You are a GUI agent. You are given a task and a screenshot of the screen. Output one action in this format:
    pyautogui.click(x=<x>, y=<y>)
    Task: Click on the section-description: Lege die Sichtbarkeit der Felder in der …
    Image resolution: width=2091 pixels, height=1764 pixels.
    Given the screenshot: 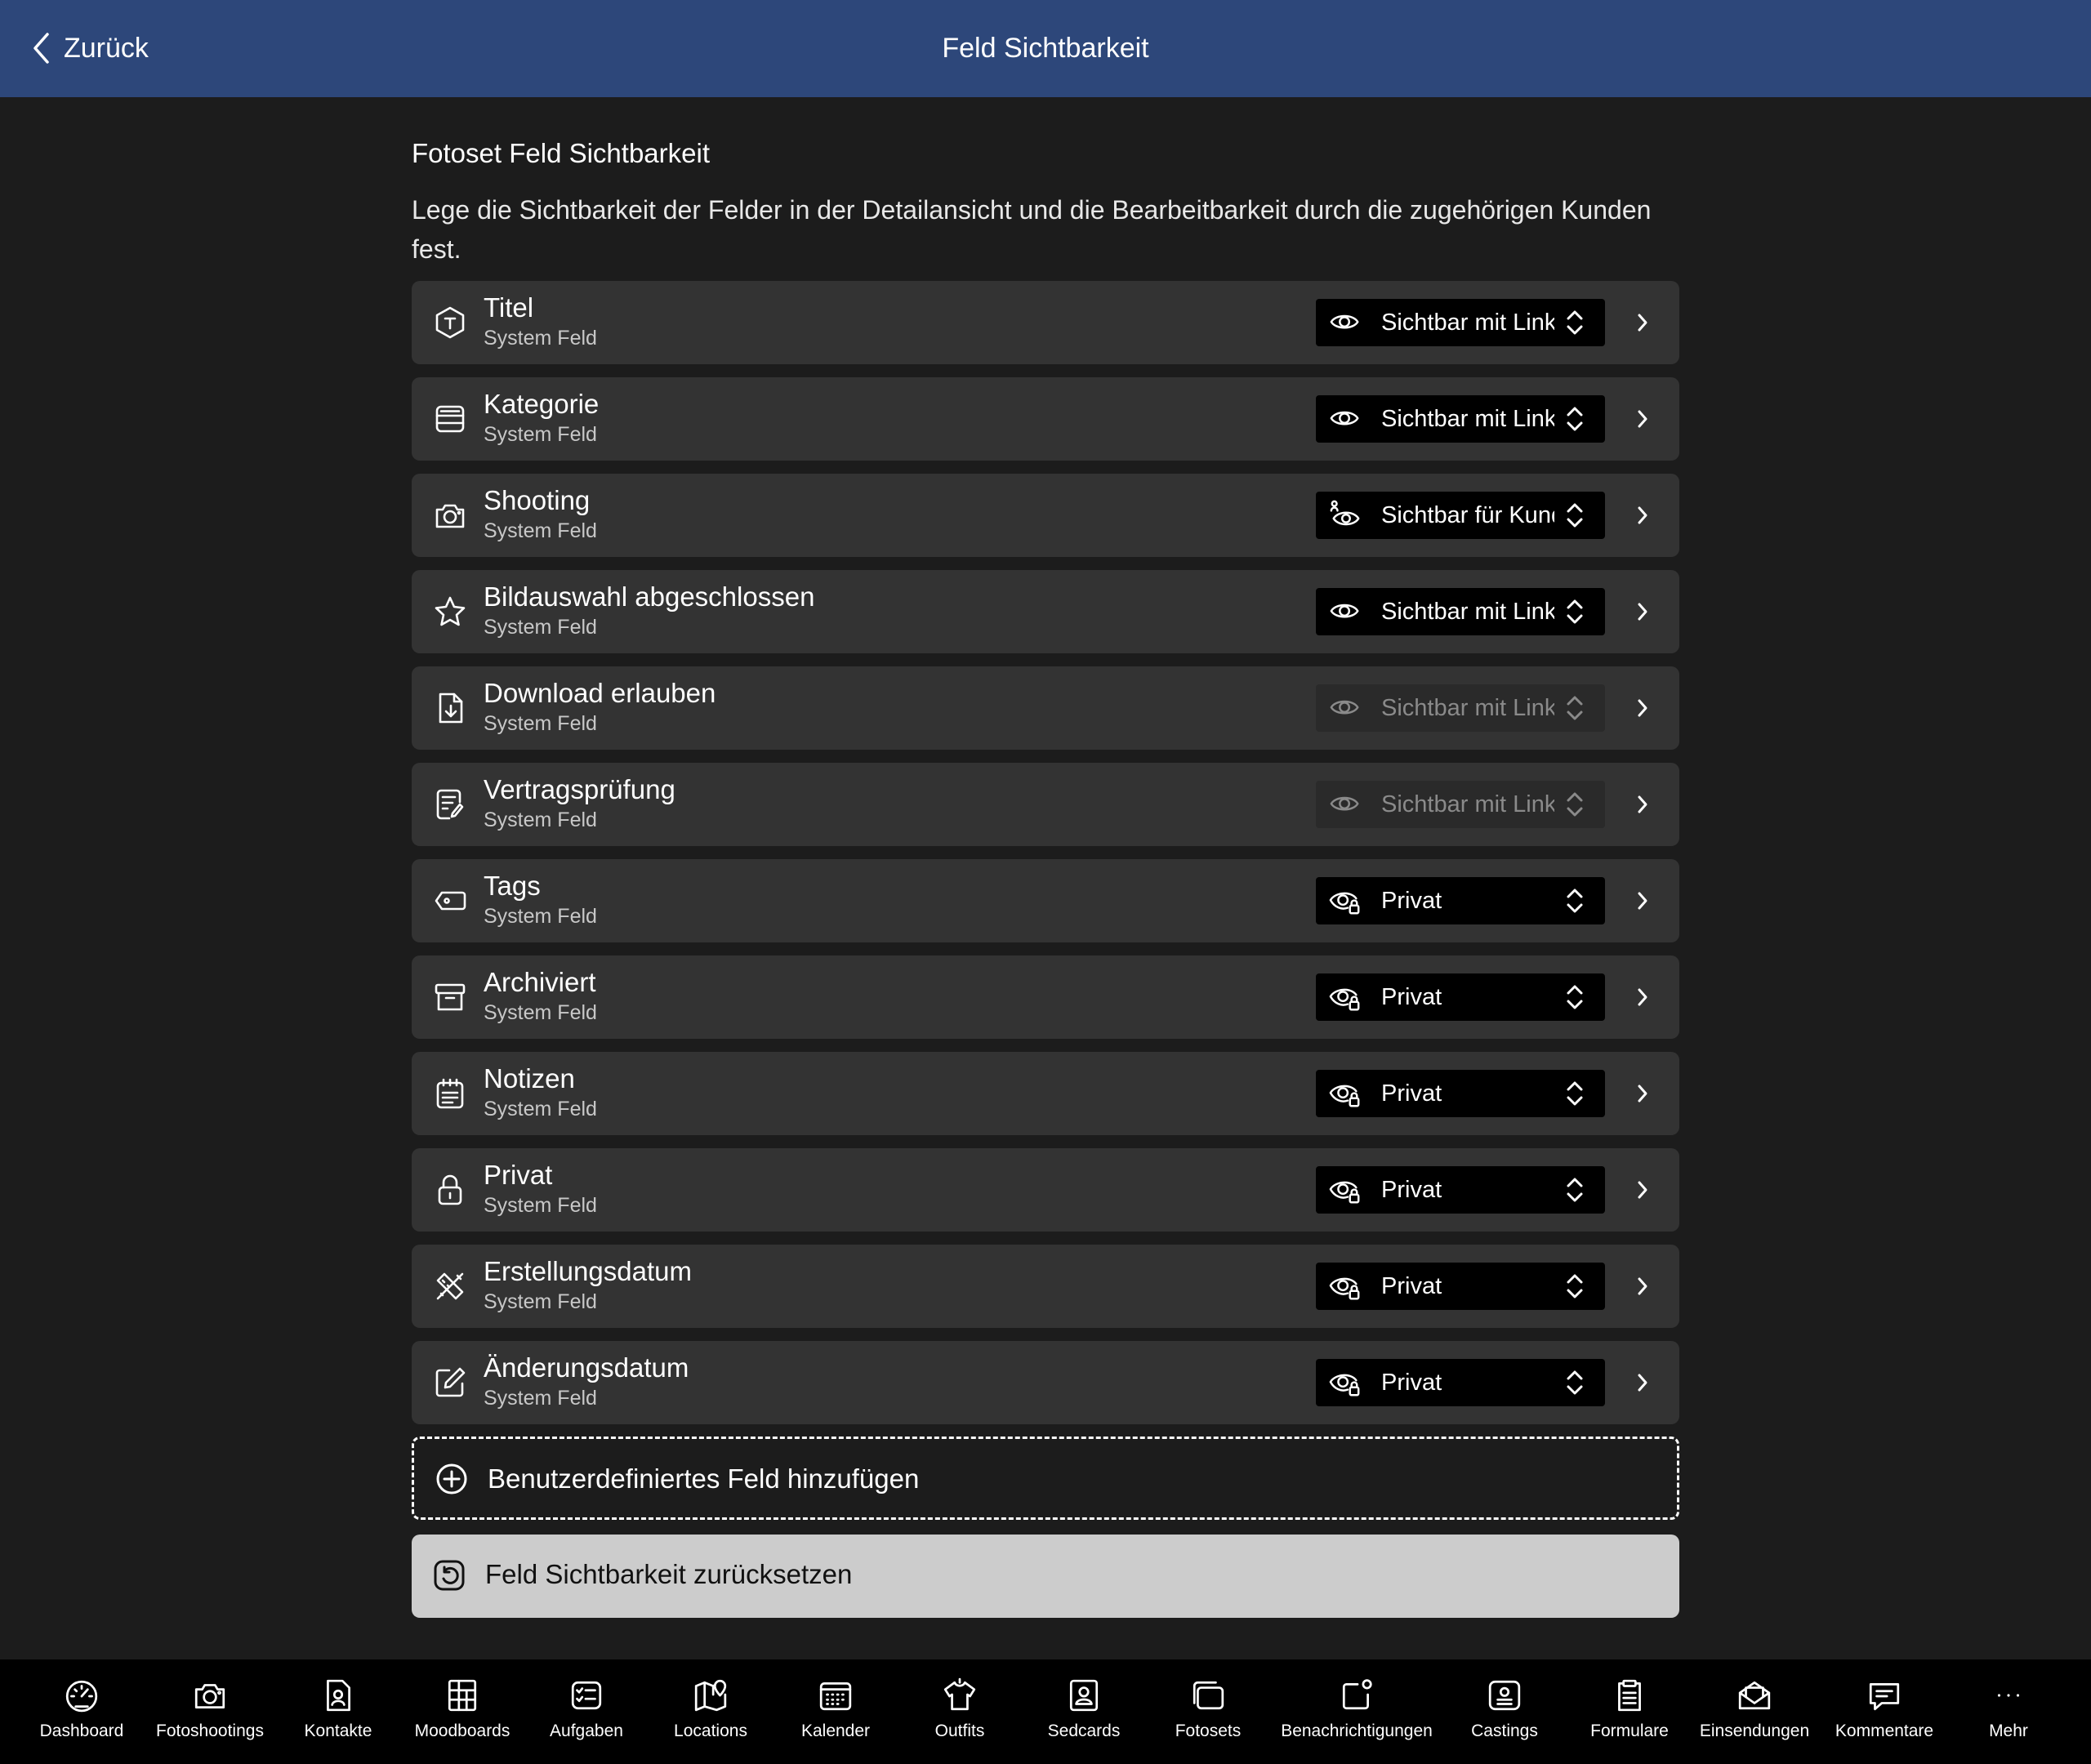 What is the action you would take?
    pyautogui.click(x=1032, y=229)
    